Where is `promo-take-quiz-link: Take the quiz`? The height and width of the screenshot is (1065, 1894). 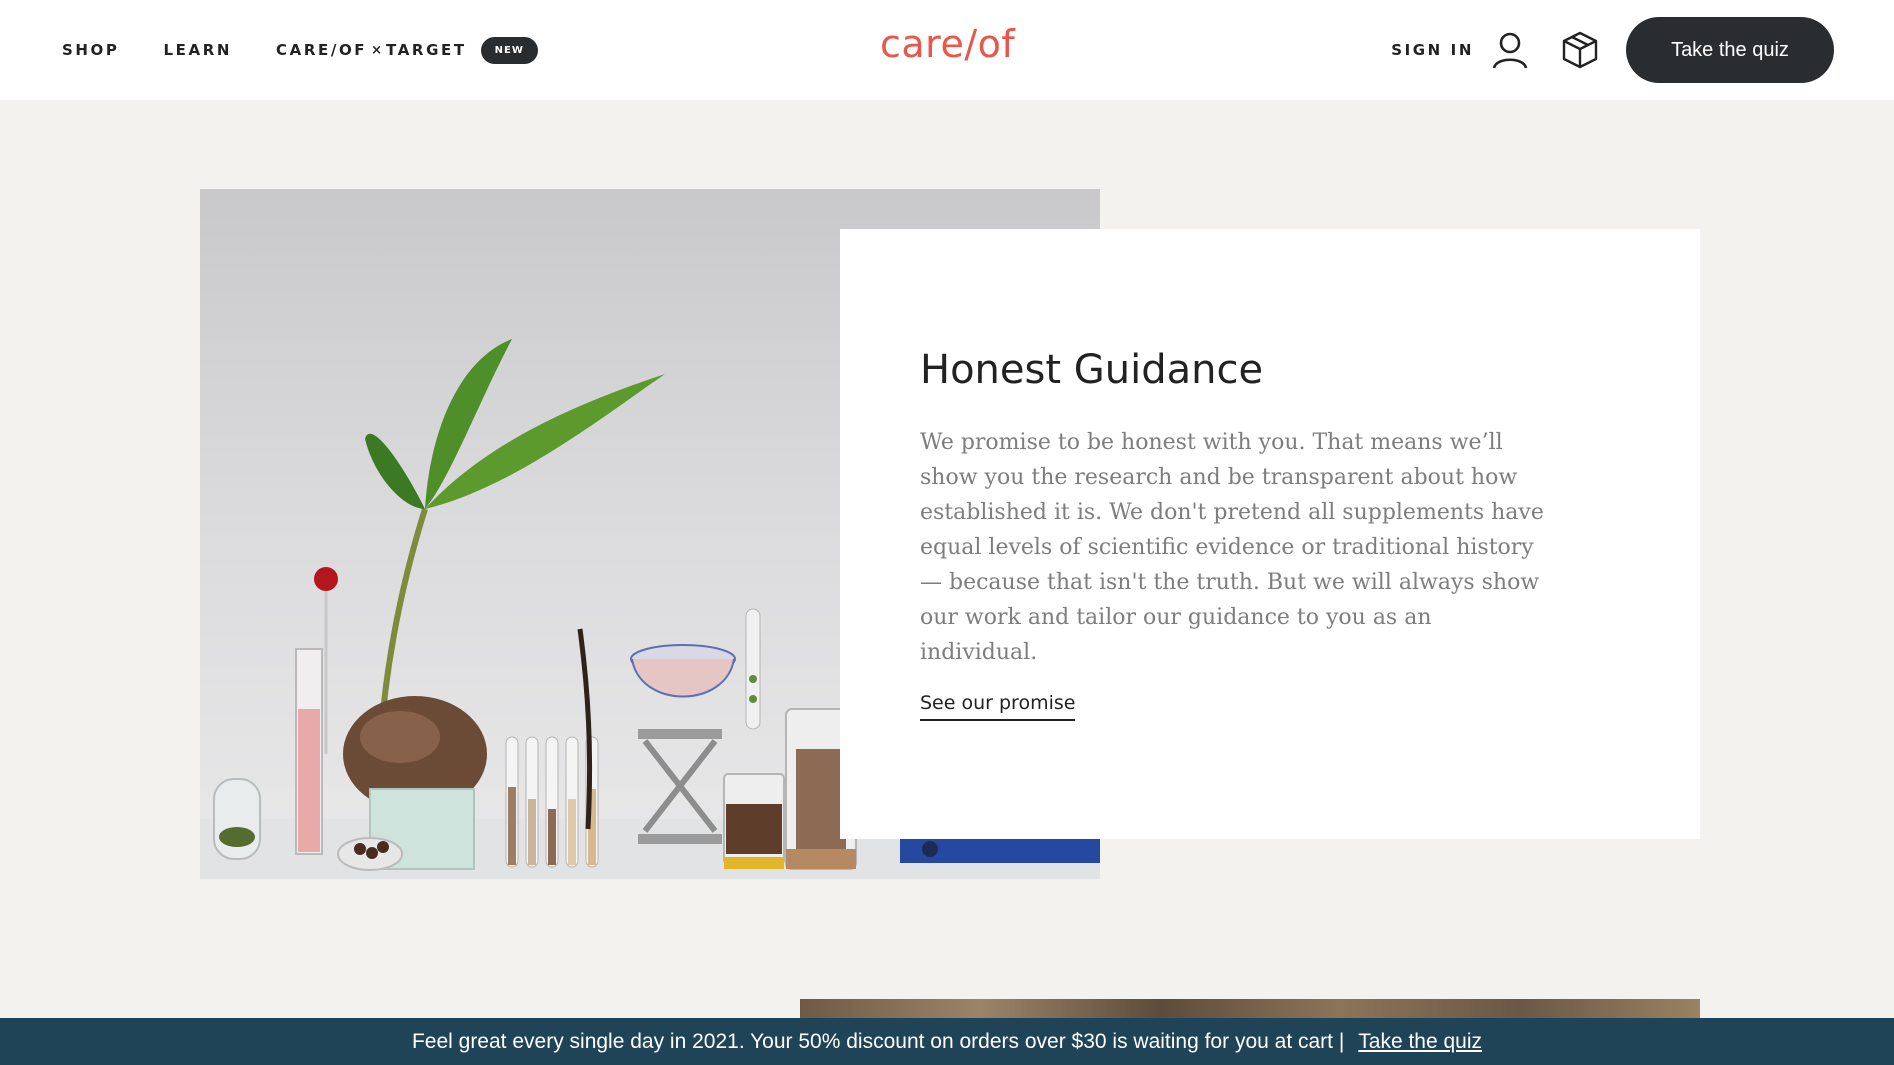
promo-take-quiz-link: Take the quiz is located at coordinates (1420, 1042).